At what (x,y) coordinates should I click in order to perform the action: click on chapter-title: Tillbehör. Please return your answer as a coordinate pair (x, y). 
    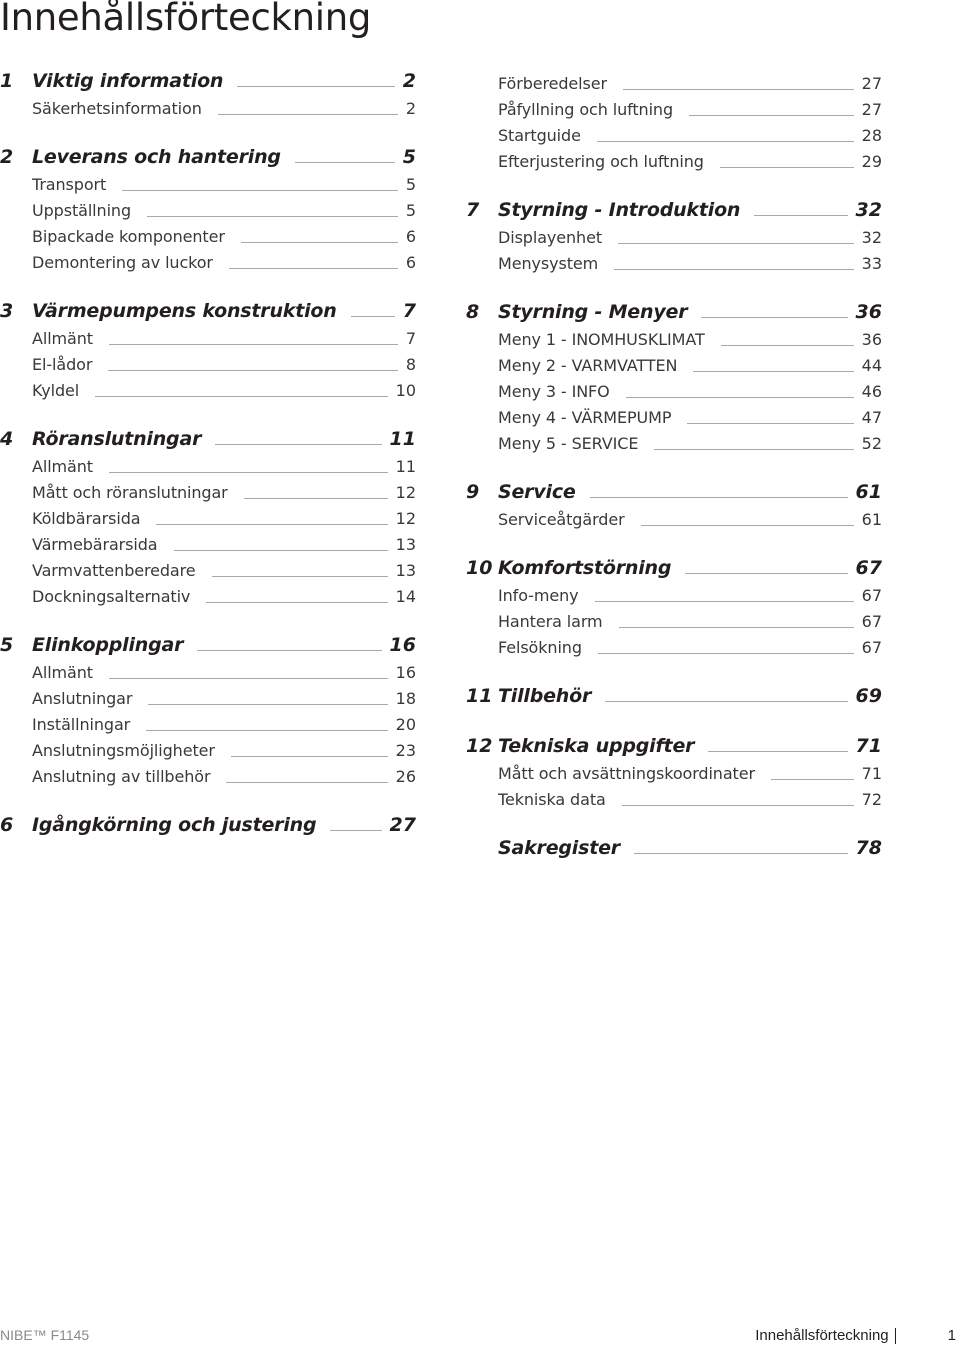
    Looking at the image, I should click on (545, 696).